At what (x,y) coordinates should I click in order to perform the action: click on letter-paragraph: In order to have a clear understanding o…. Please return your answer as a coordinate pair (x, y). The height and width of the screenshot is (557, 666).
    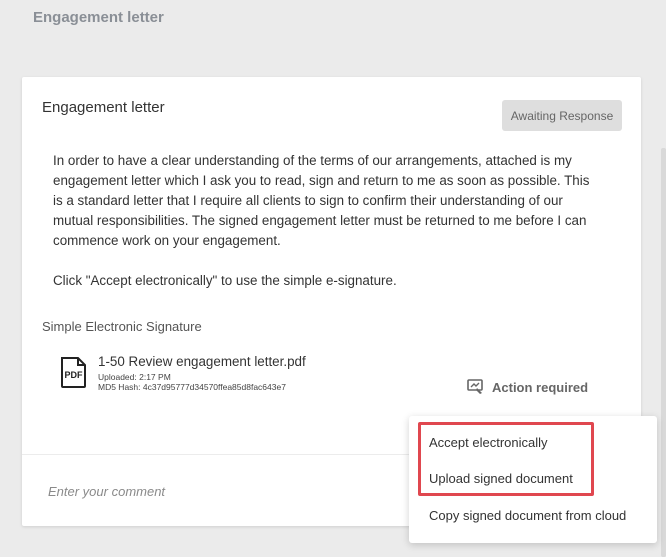
    Looking at the image, I should click on (321, 200).